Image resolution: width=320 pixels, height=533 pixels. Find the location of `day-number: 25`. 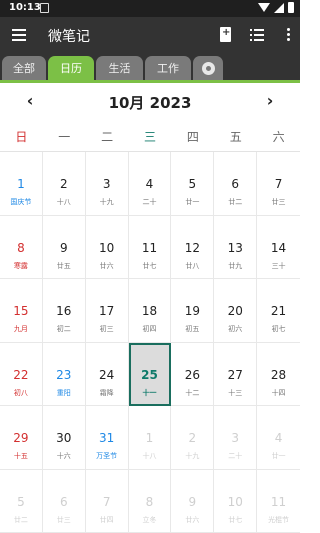

day-number: 25 is located at coordinates (149, 374).